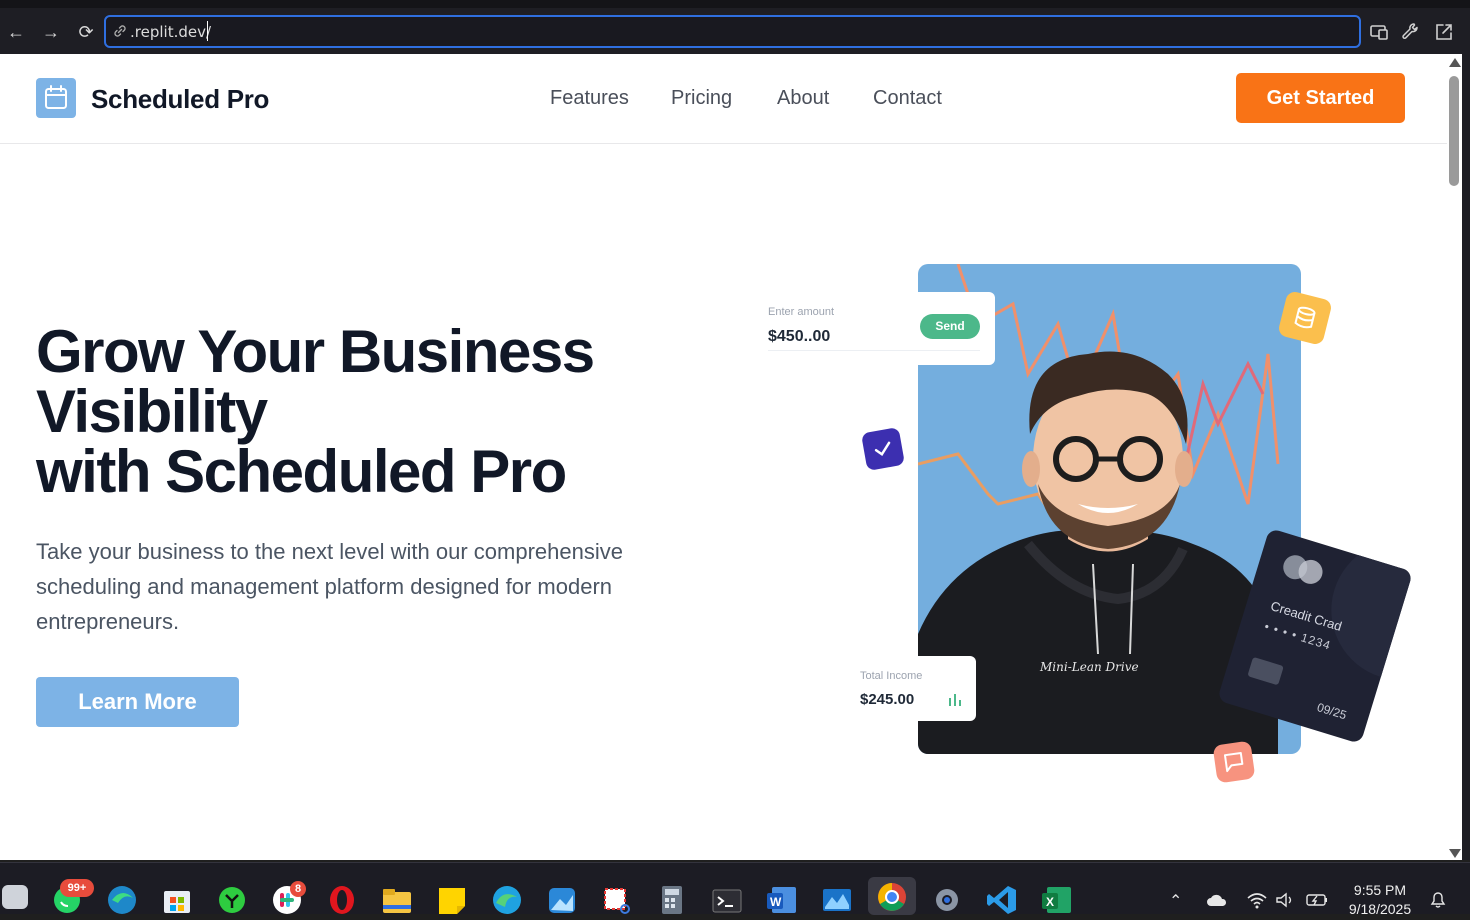  What do you see at coordinates (727, 899) in the screenshot?
I see `terminal-icon` at bounding box center [727, 899].